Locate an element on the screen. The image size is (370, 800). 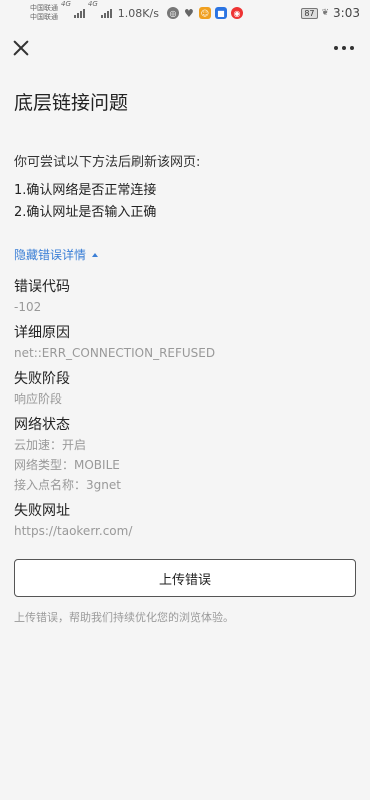
stage-value: 响应阶段 is located at coordinates (38, 399).